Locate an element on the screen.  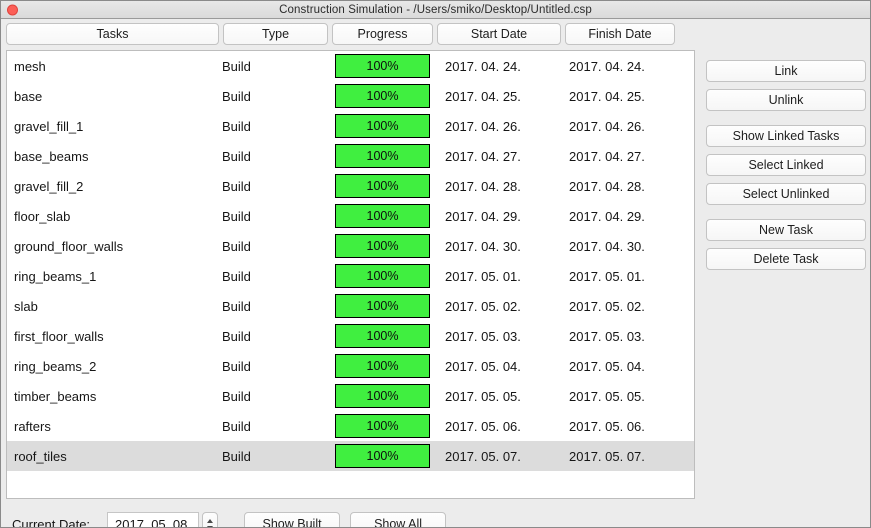
task-finish-date-cell: 2017. 05. 04. is located at coordinates (607, 366).